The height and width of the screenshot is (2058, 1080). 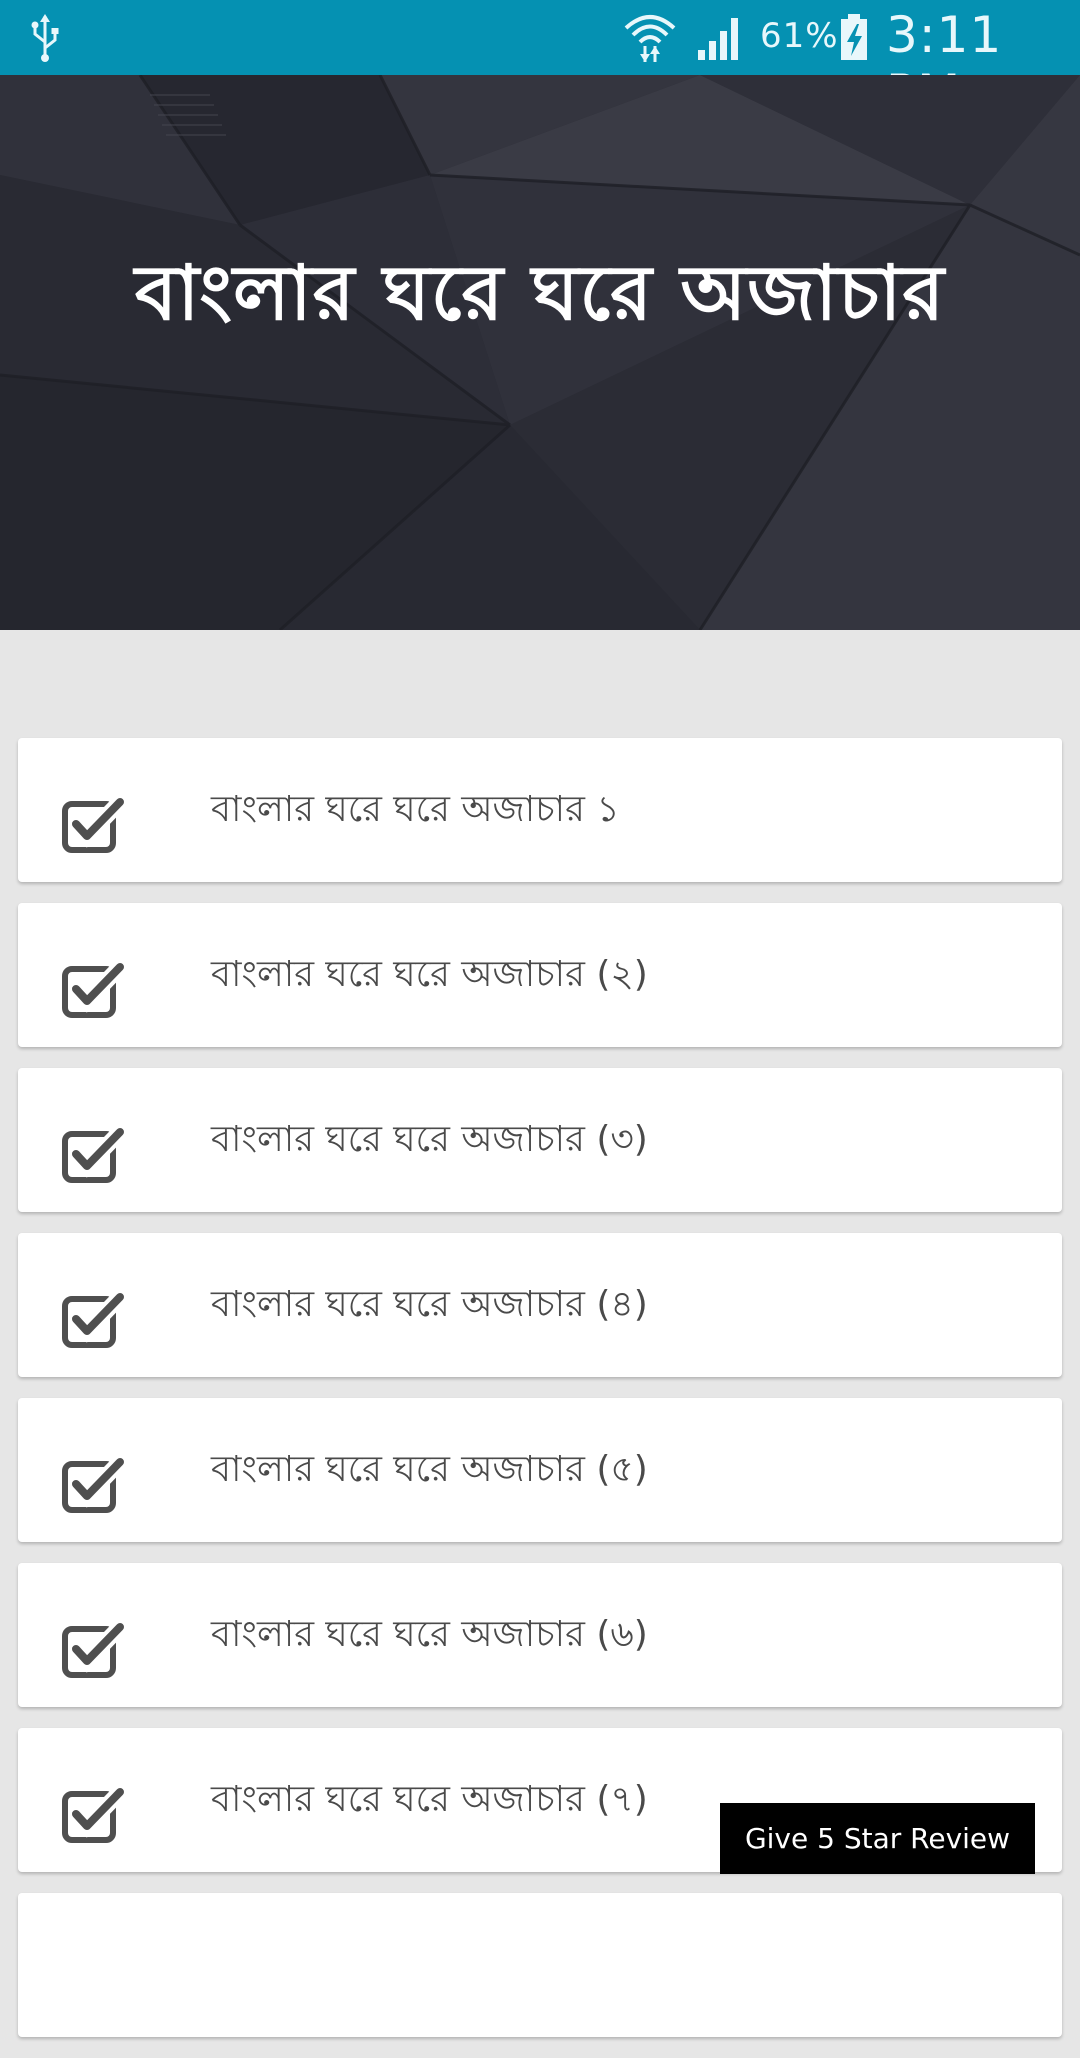 What do you see at coordinates (429, 1799) in the screenshot?
I see `list-item-label: বাংলার ঘরে ঘরে অজাচার (৭)` at bounding box center [429, 1799].